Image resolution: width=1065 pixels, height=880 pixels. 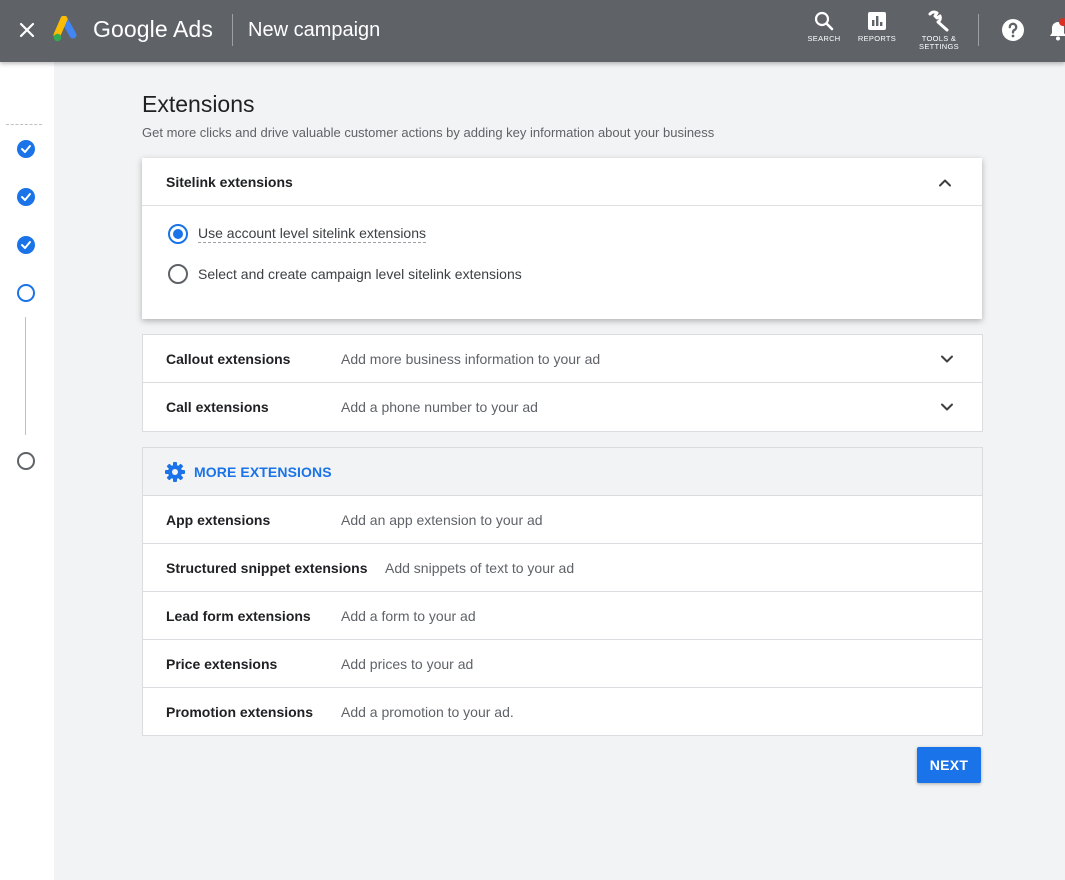 I want to click on campaign-title: New campaign, so click(x=314, y=30).